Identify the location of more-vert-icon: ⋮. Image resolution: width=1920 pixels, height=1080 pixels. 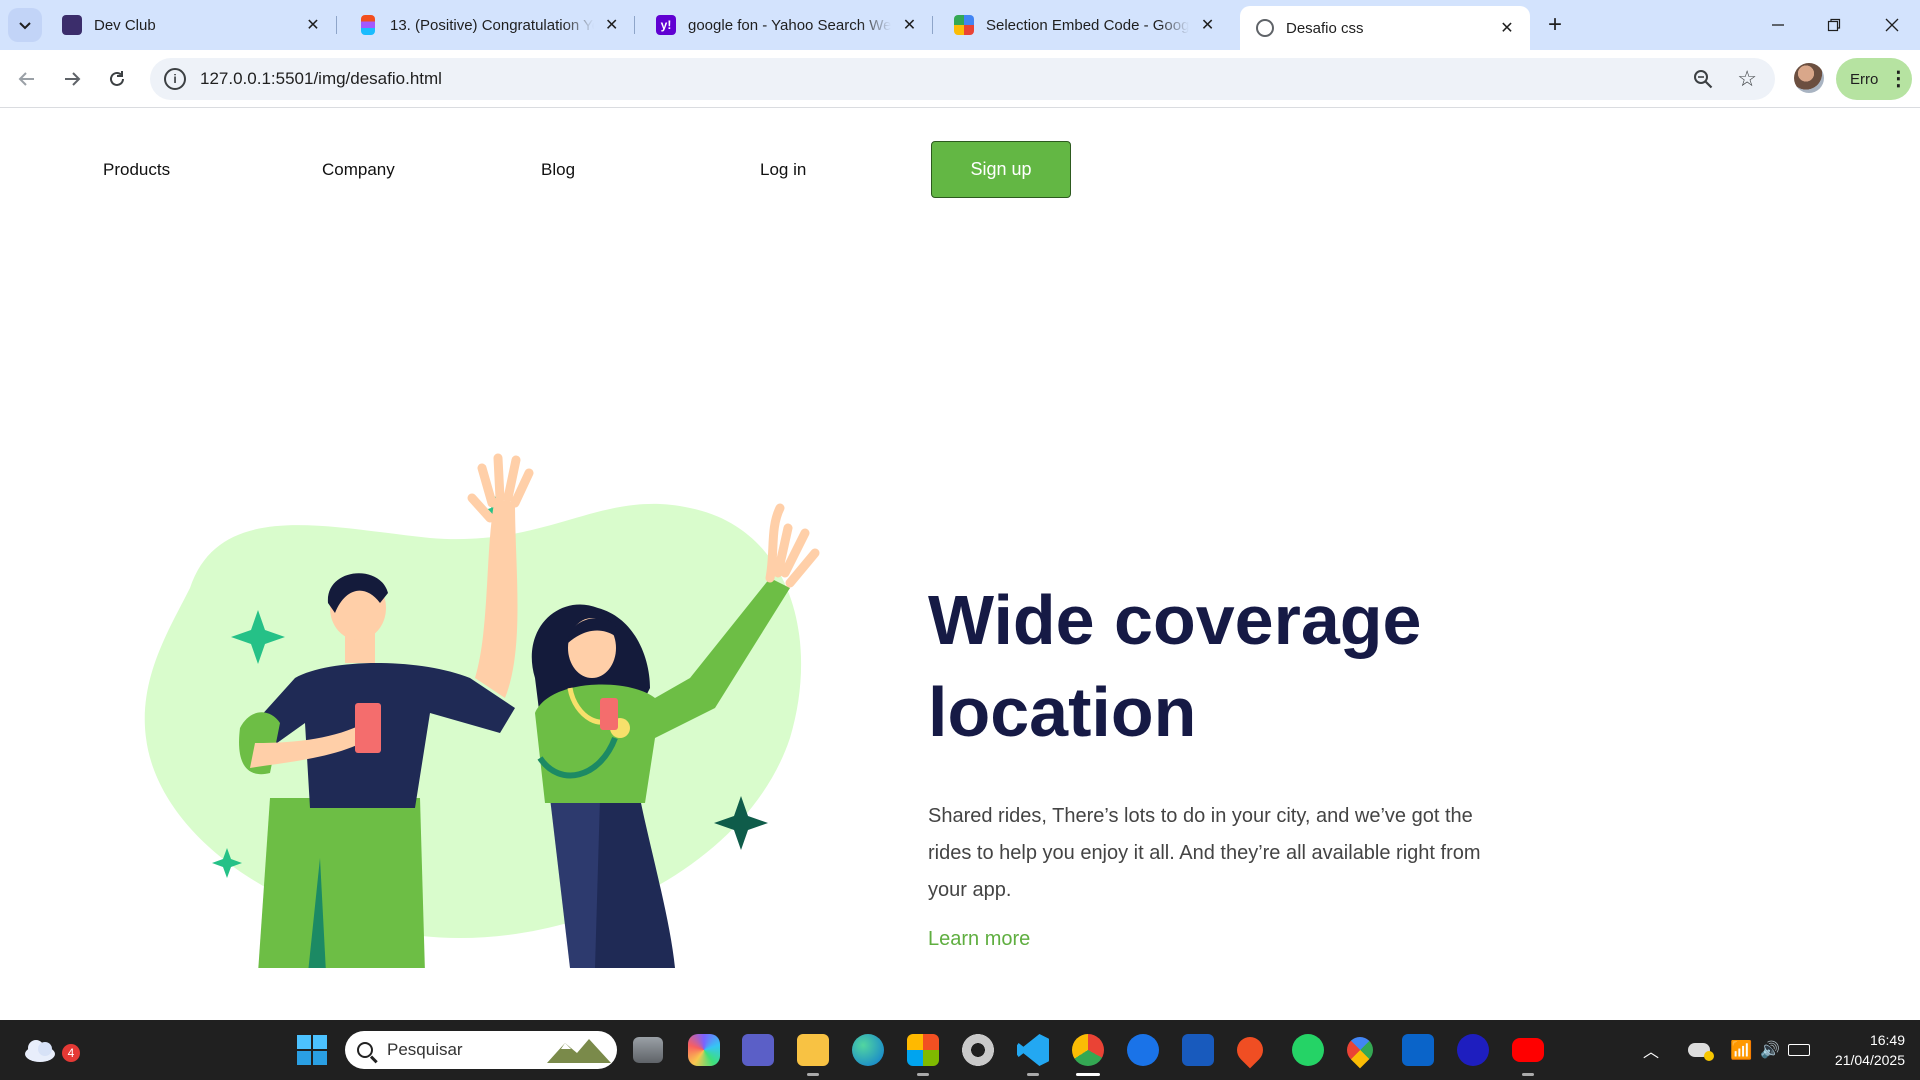
(1898, 79).